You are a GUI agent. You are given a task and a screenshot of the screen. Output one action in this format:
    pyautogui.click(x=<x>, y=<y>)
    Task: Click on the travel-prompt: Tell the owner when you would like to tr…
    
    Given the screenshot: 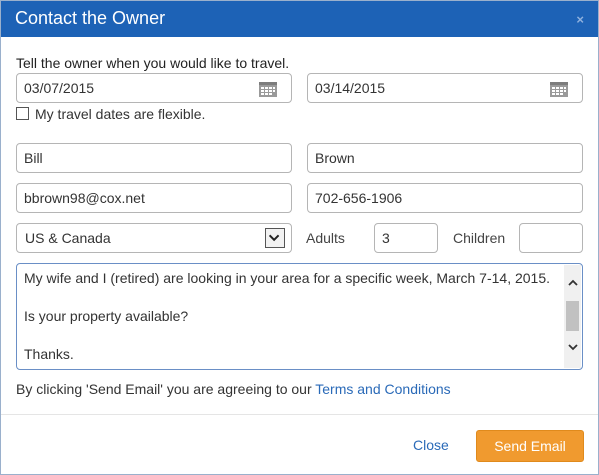 What is the action you would take?
    pyautogui.click(x=153, y=63)
    